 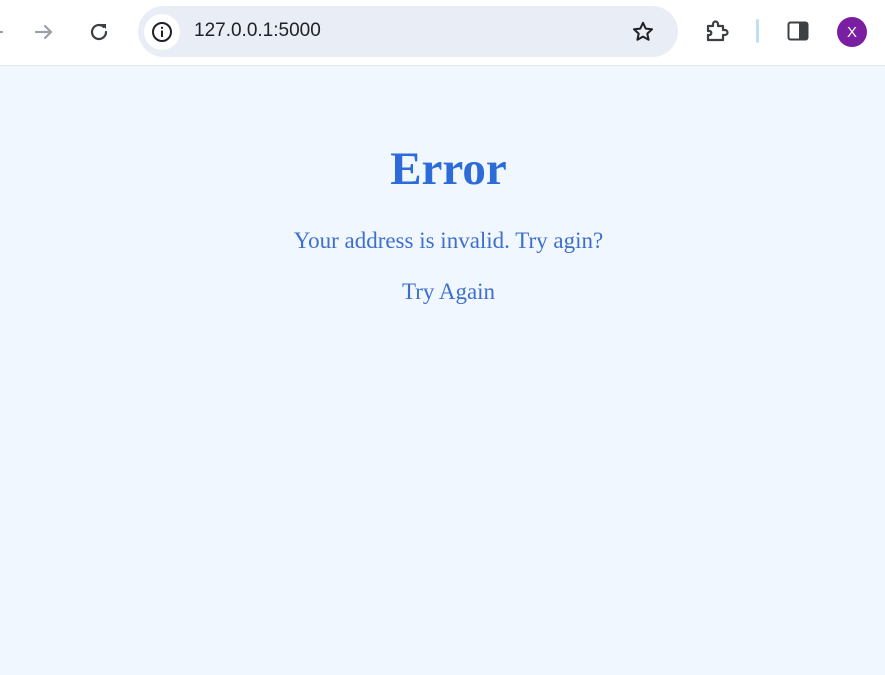 I want to click on extensions-puzzle-icon, so click(x=717, y=31).